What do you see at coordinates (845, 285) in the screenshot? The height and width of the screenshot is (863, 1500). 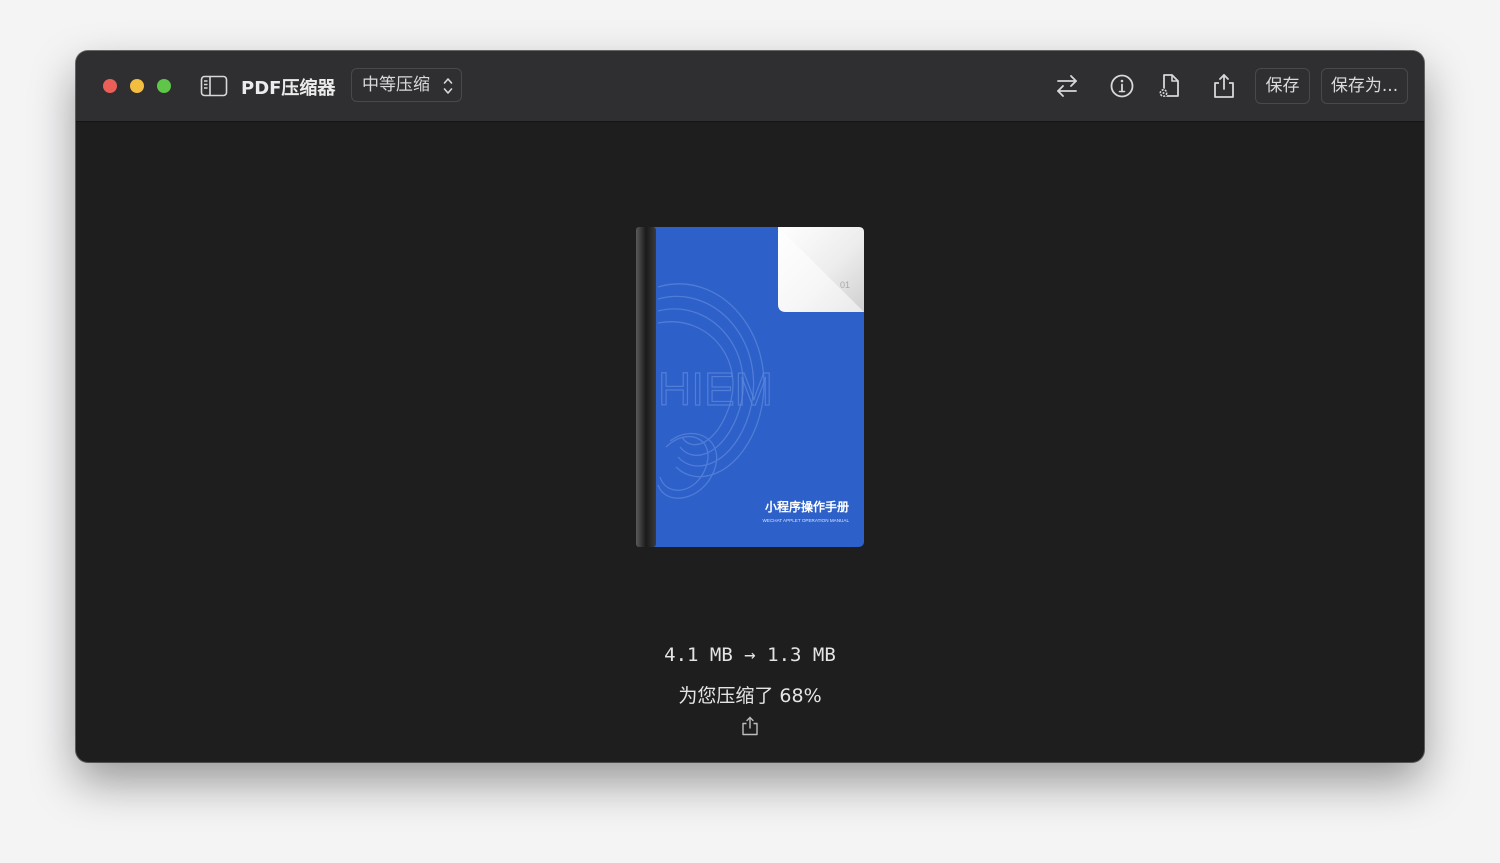 I see `page-number: 01` at bounding box center [845, 285].